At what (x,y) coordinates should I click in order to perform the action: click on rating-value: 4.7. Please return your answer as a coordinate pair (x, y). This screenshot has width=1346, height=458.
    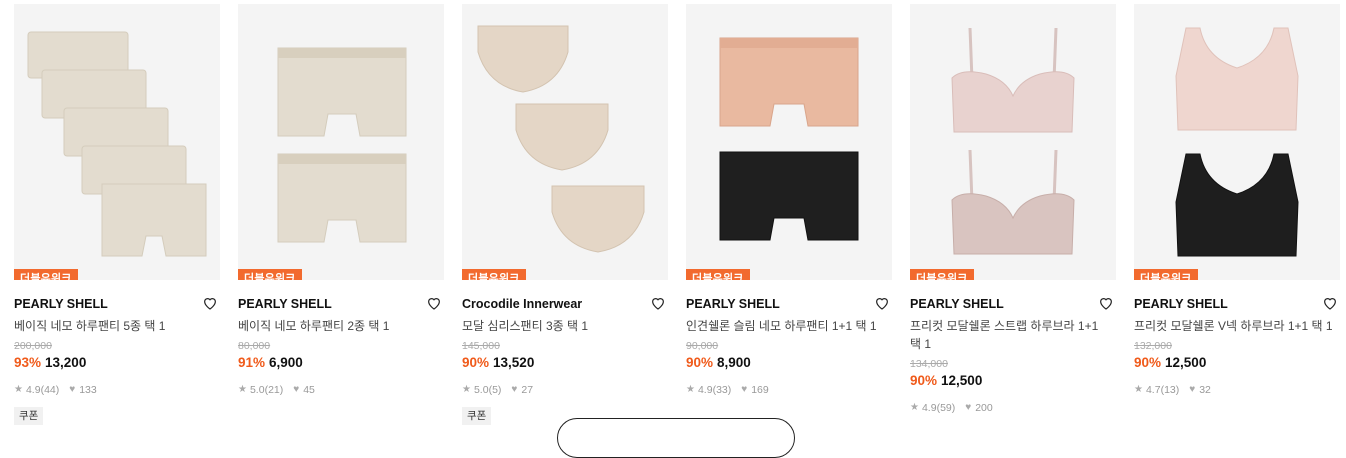
    Looking at the image, I should click on (1153, 390).